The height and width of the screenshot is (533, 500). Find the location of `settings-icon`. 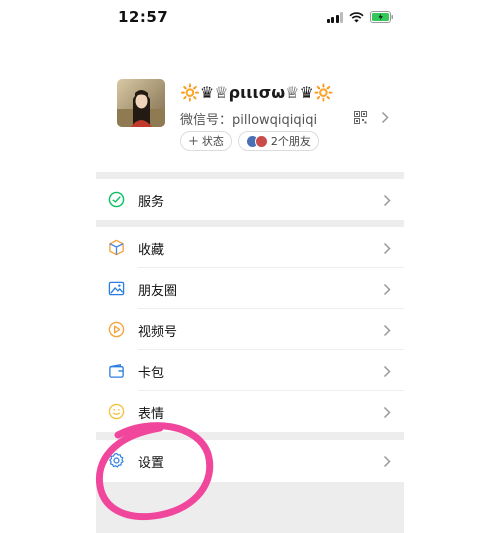

settings-icon is located at coordinates (116, 460).